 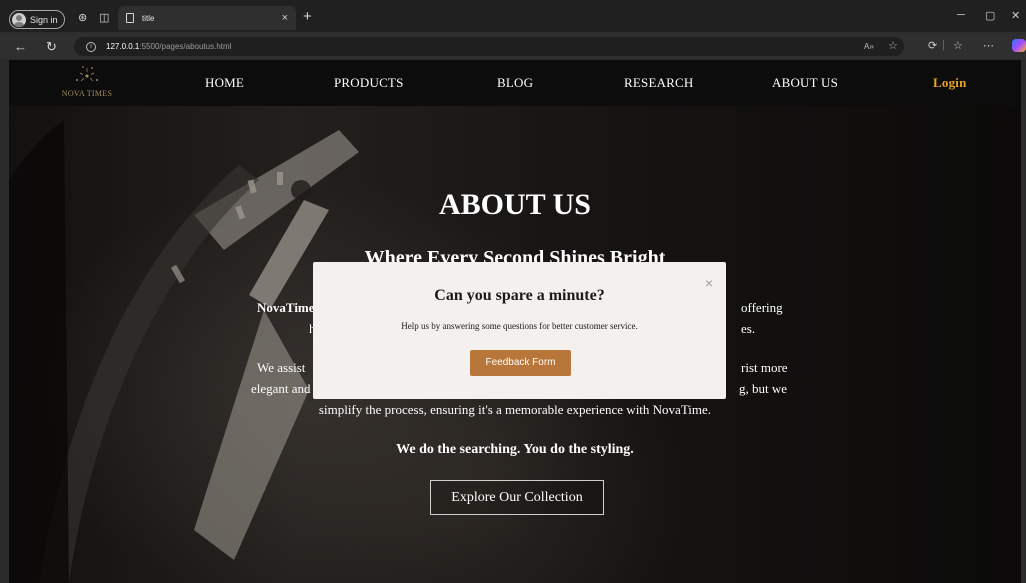 I want to click on new-tab-button: +, so click(x=307, y=16).